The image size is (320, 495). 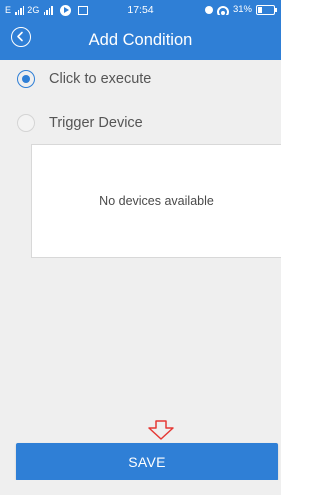 I want to click on battery-level-fill, so click(x=260, y=10).